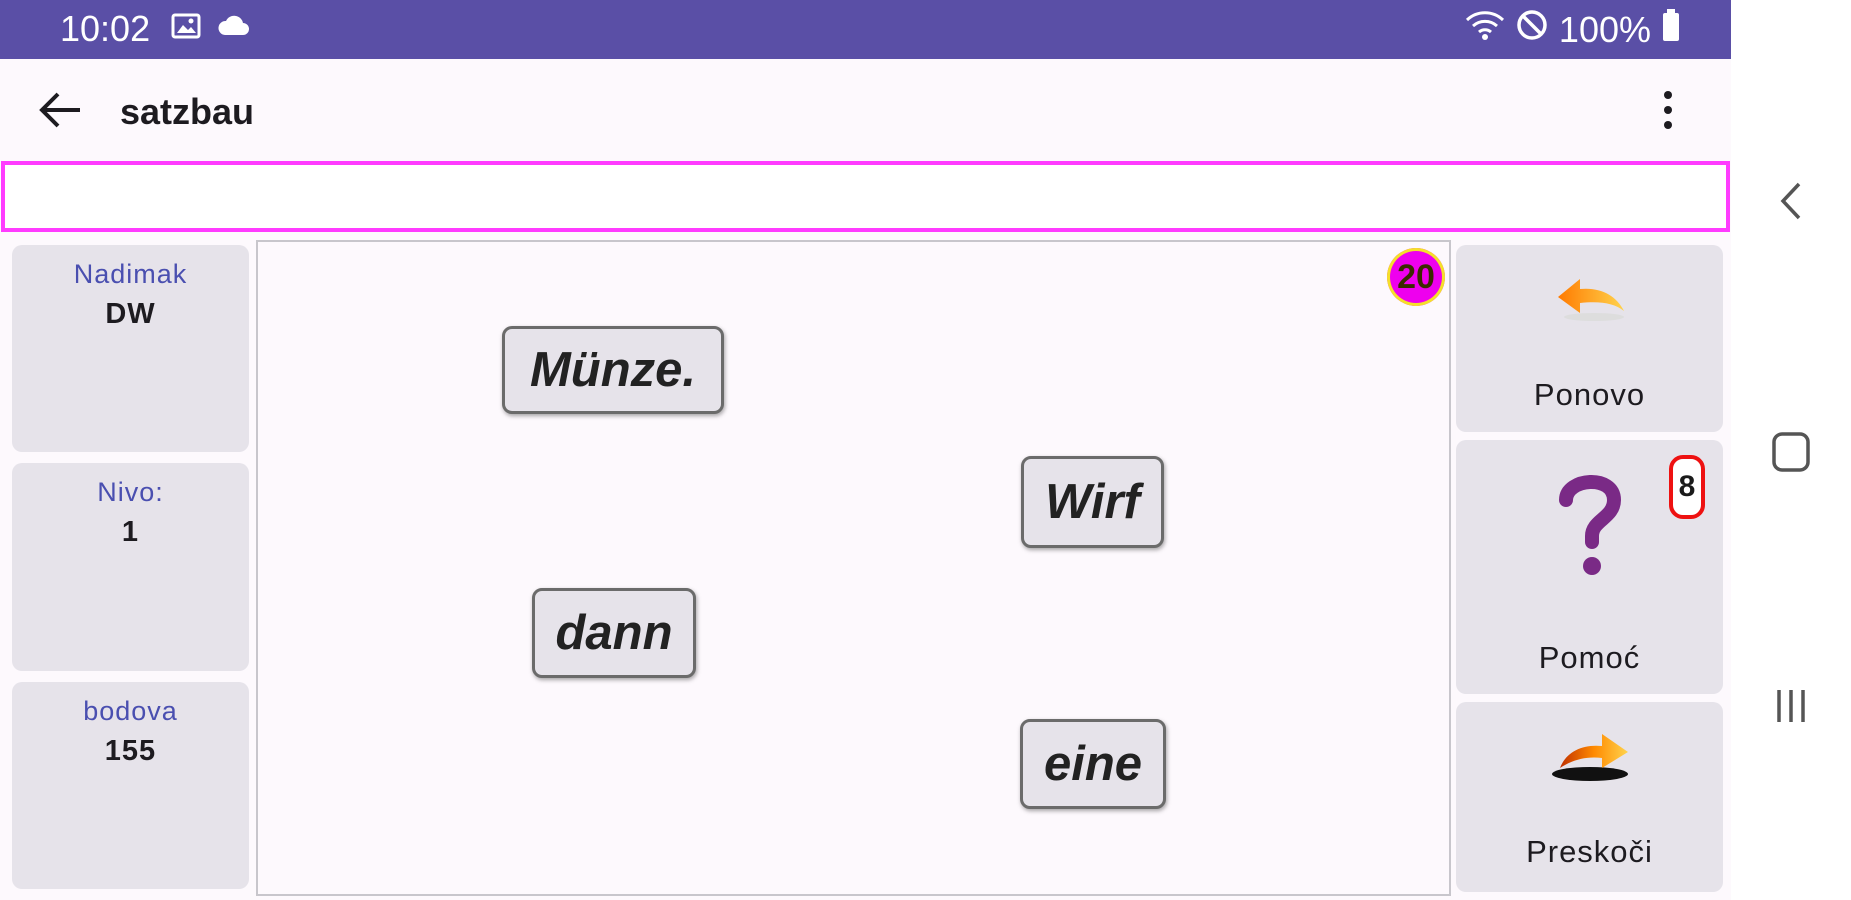  I want to click on repeat-label: Ponovo, so click(1589, 394).